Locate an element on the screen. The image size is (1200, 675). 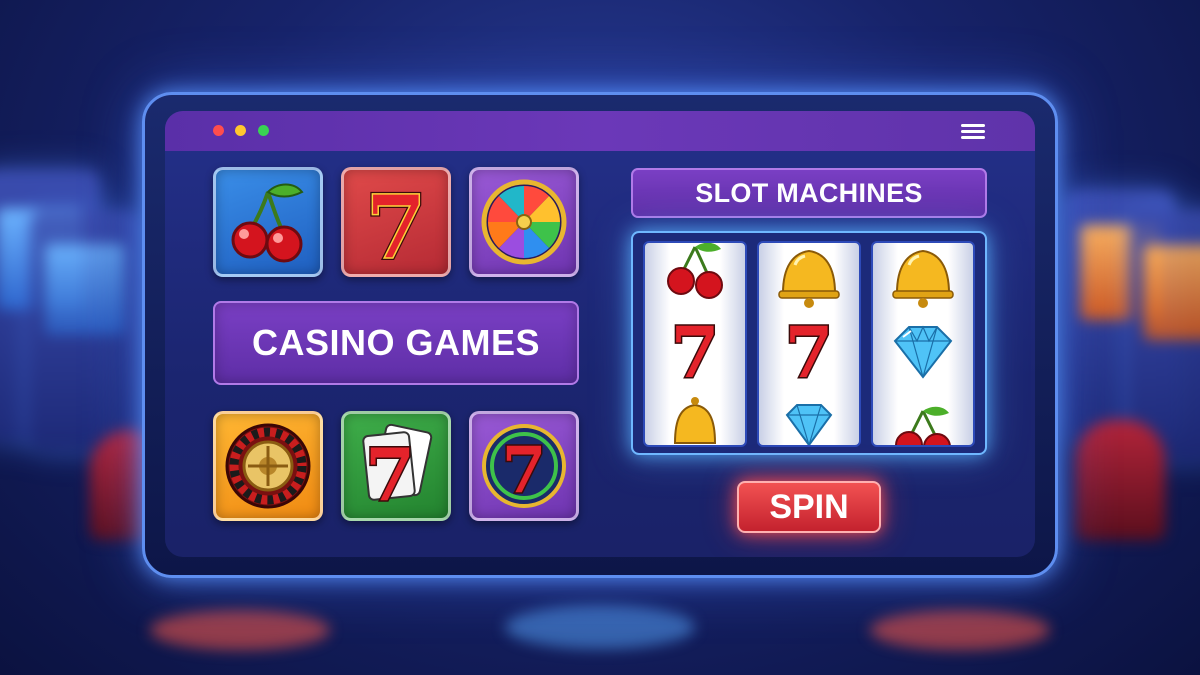
prize-wheel-icon is located at coordinates (524, 222).